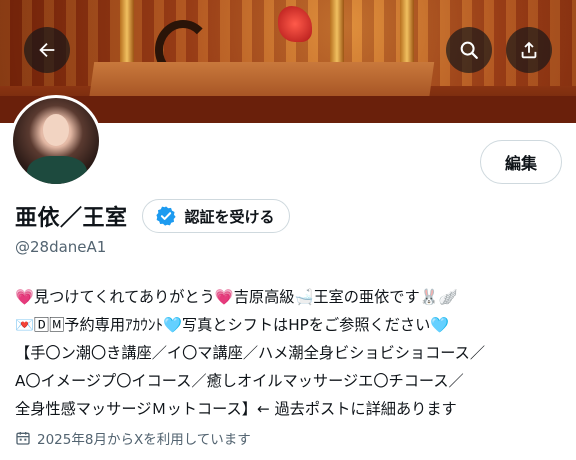  I want to click on get-verified-button: 認証を受ける, so click(215, 216).